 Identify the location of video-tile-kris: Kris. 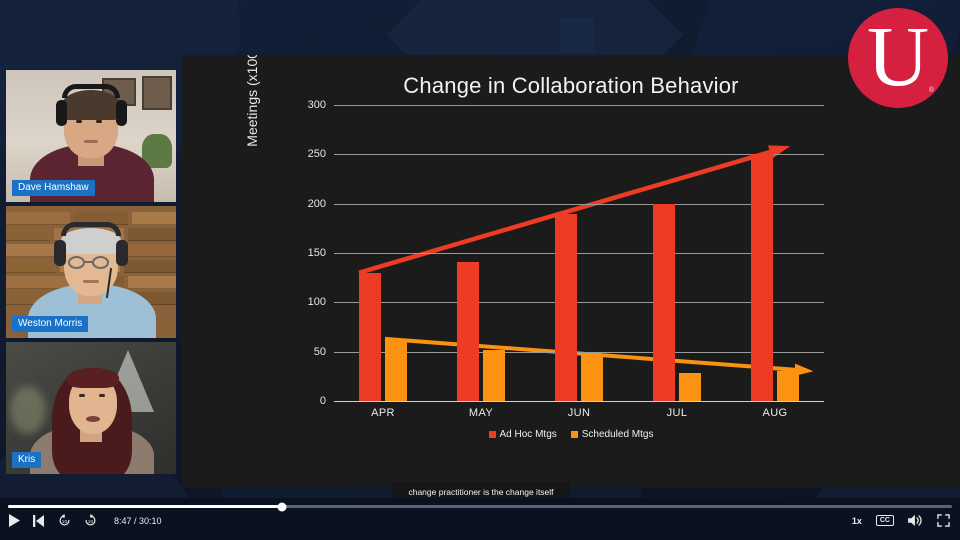
(91, 408).